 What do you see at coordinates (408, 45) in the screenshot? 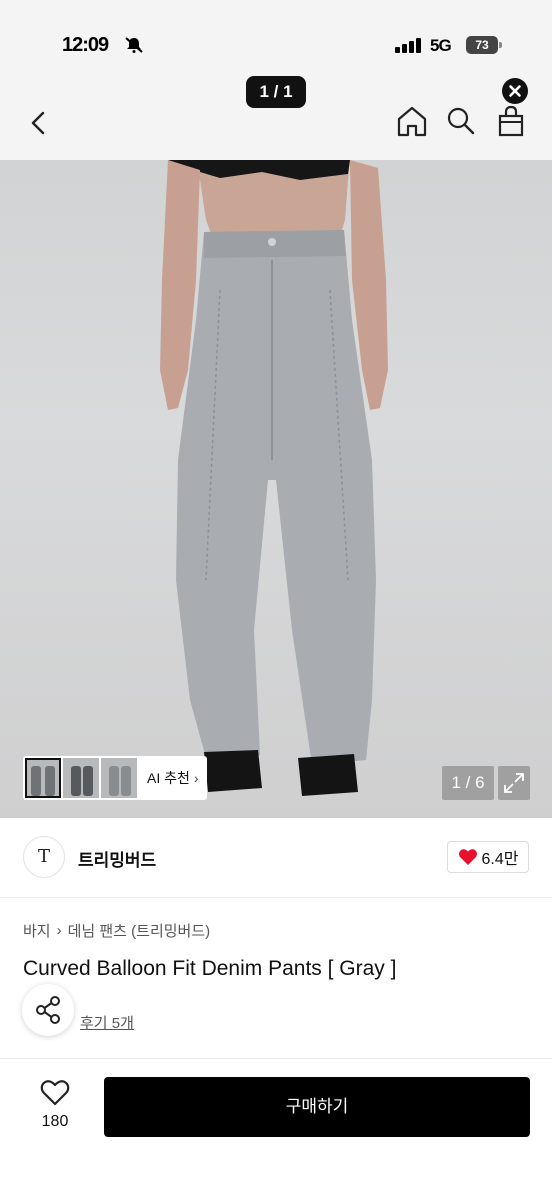
I see `signal-icon` at bounding box center [408, 45].